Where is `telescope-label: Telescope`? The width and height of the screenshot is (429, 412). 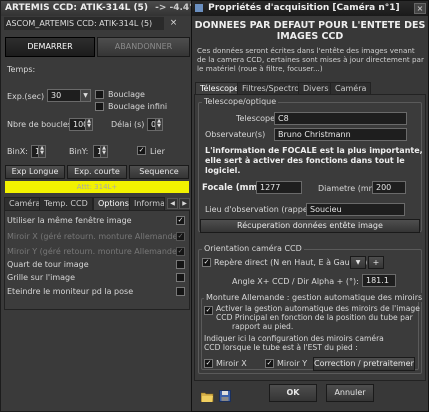 telescope-label: Telescope is located at coordinates (256, 118).